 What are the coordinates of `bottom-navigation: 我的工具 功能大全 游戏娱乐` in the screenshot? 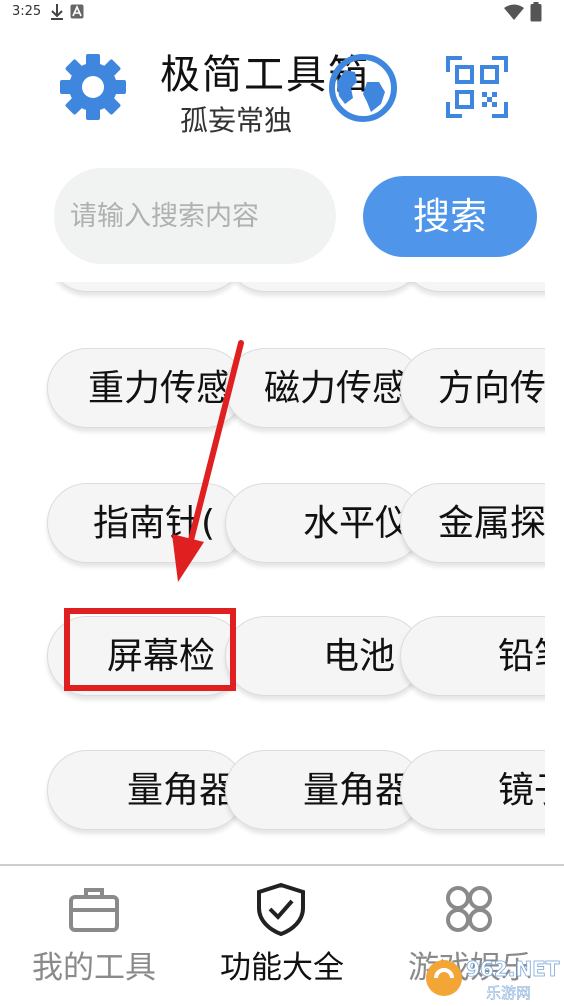 It's located at (282, 935).